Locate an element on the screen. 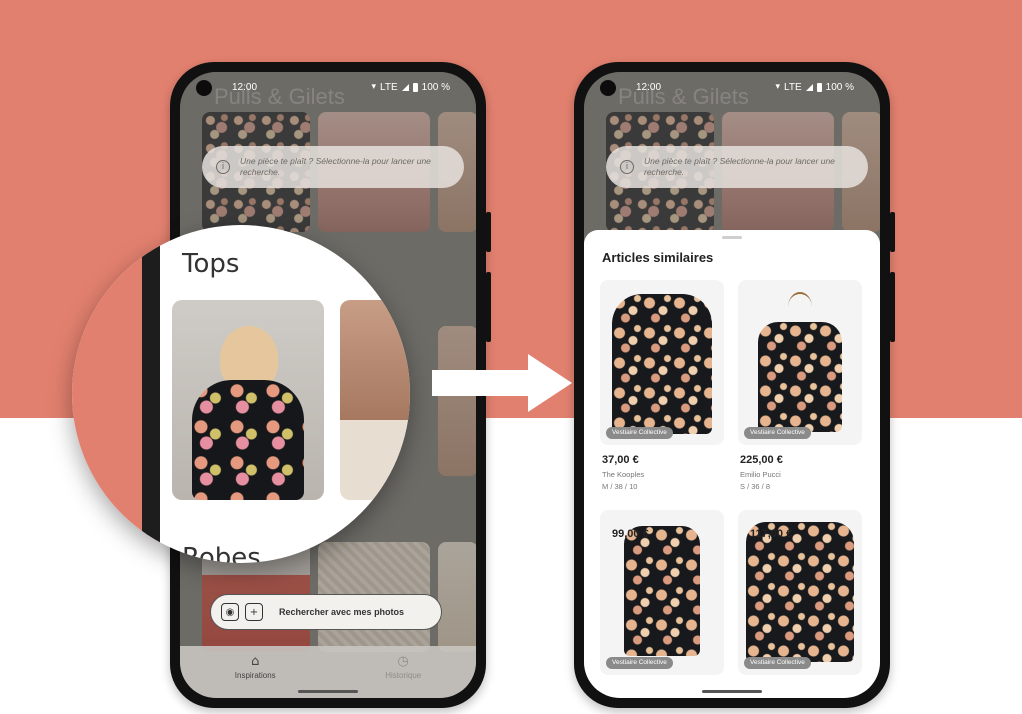 The width and height of the screenshot is (1022, 714). sheet-title: Articles similaires is located at coordinates (658, 257).